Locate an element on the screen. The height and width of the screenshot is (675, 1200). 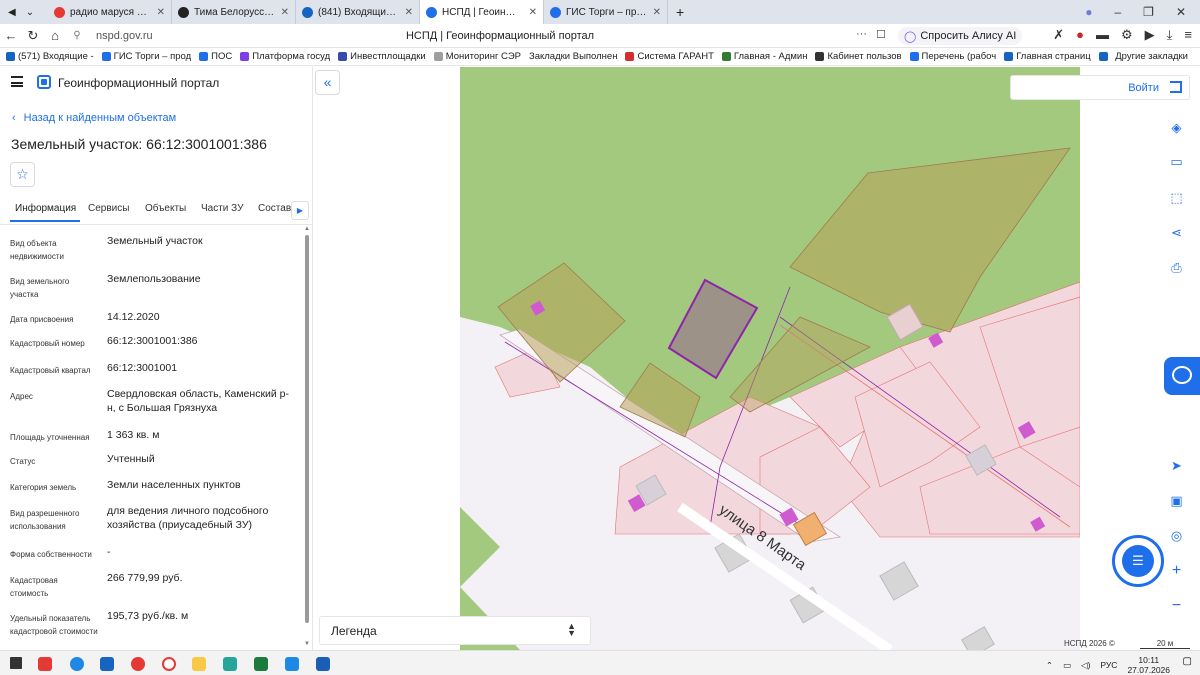
bookmark-label: Мониторинг СЭР is located at coordinates (483, 56).